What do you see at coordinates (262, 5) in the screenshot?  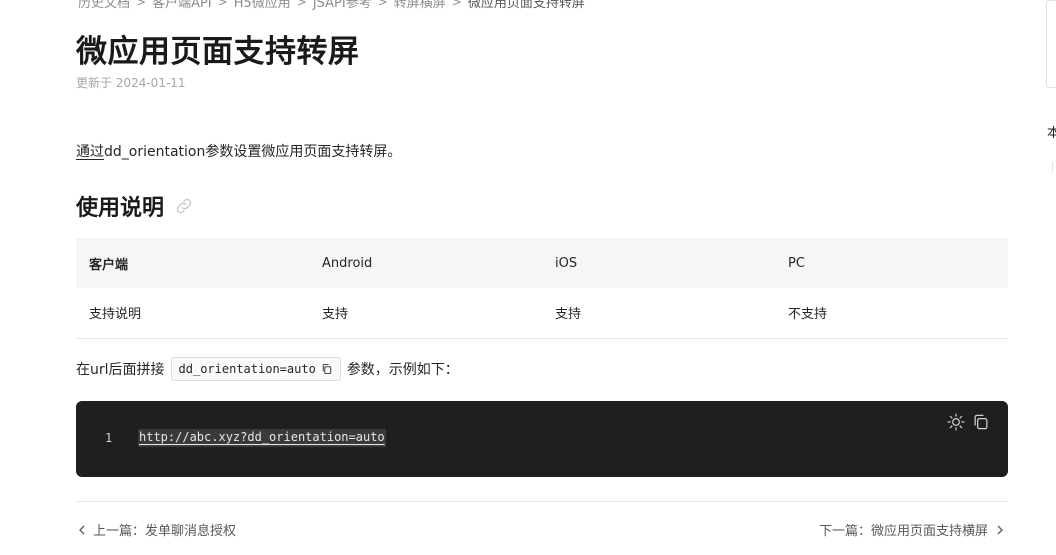 I see `breadcrumb-item-h5: H5微应用` at bounding box center [262, 5].